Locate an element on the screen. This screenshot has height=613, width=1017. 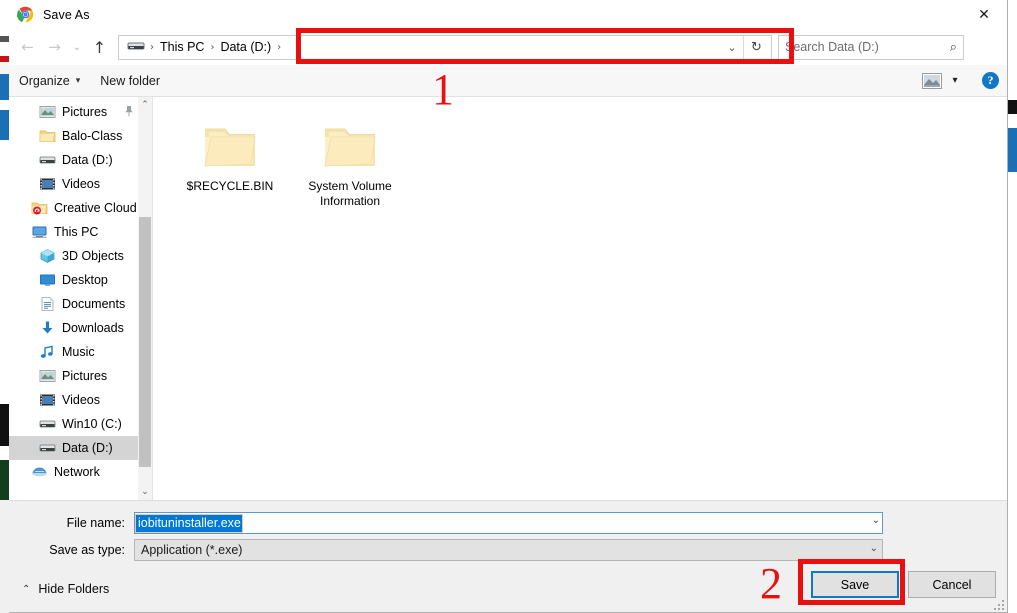
help-icon: ? is located at coordinates (990, 80).